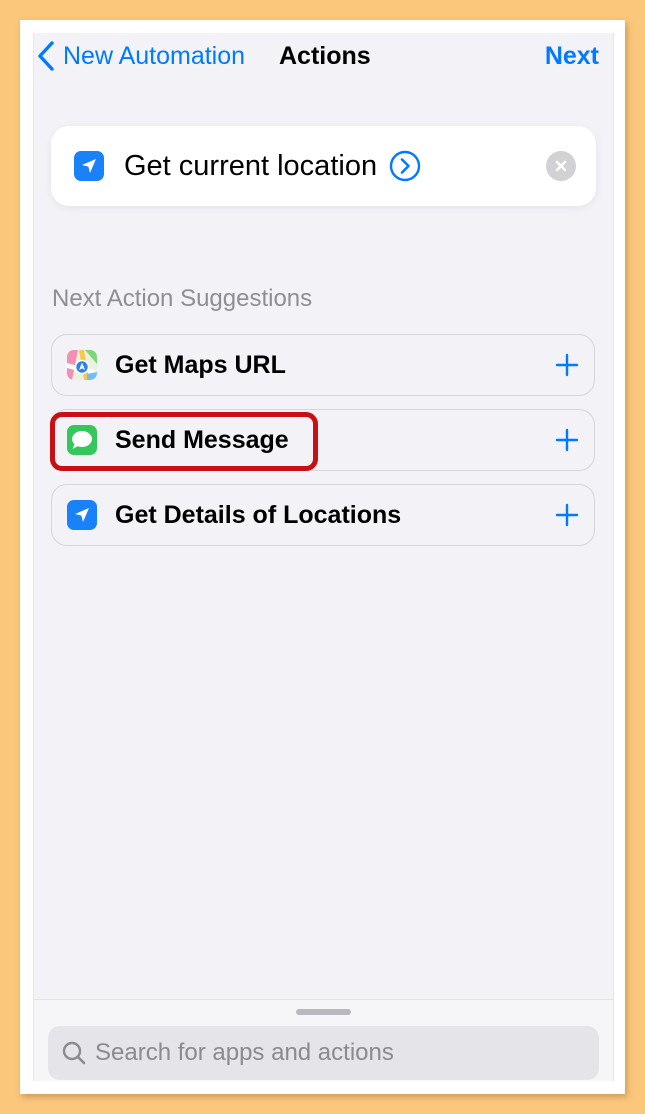  I want to click on chevron-right-circle-icon, so click(405, 166).